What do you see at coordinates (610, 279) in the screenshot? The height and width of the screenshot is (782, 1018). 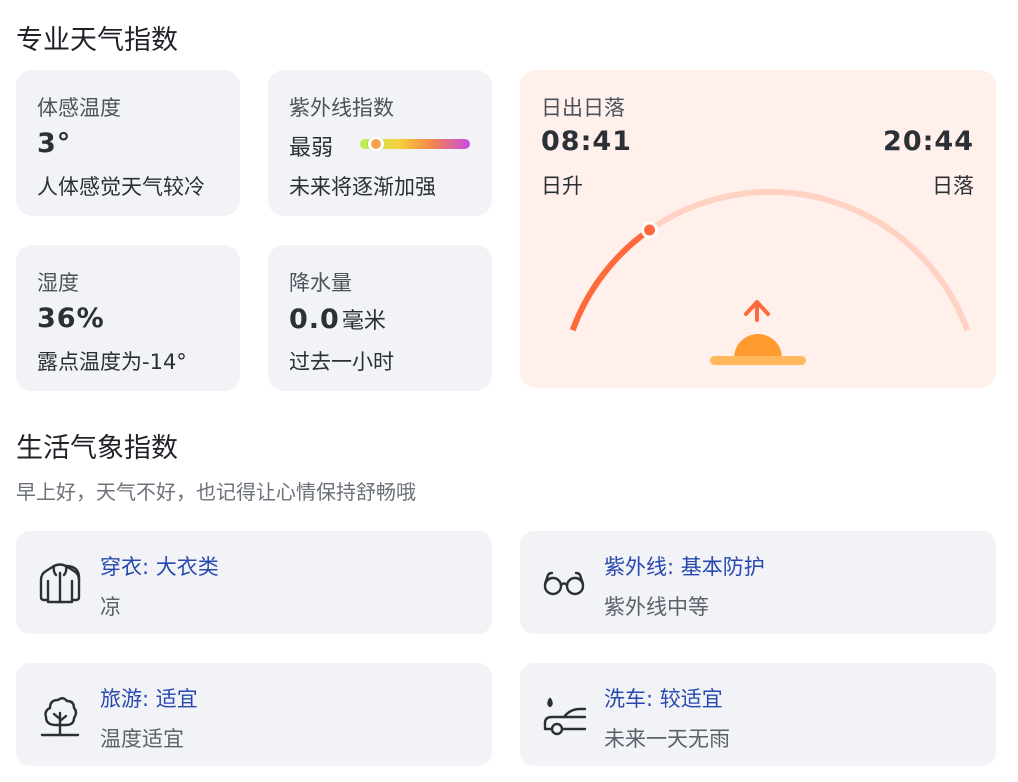 I see `sun-arc-elapsed` at bounding box center [610, 279].